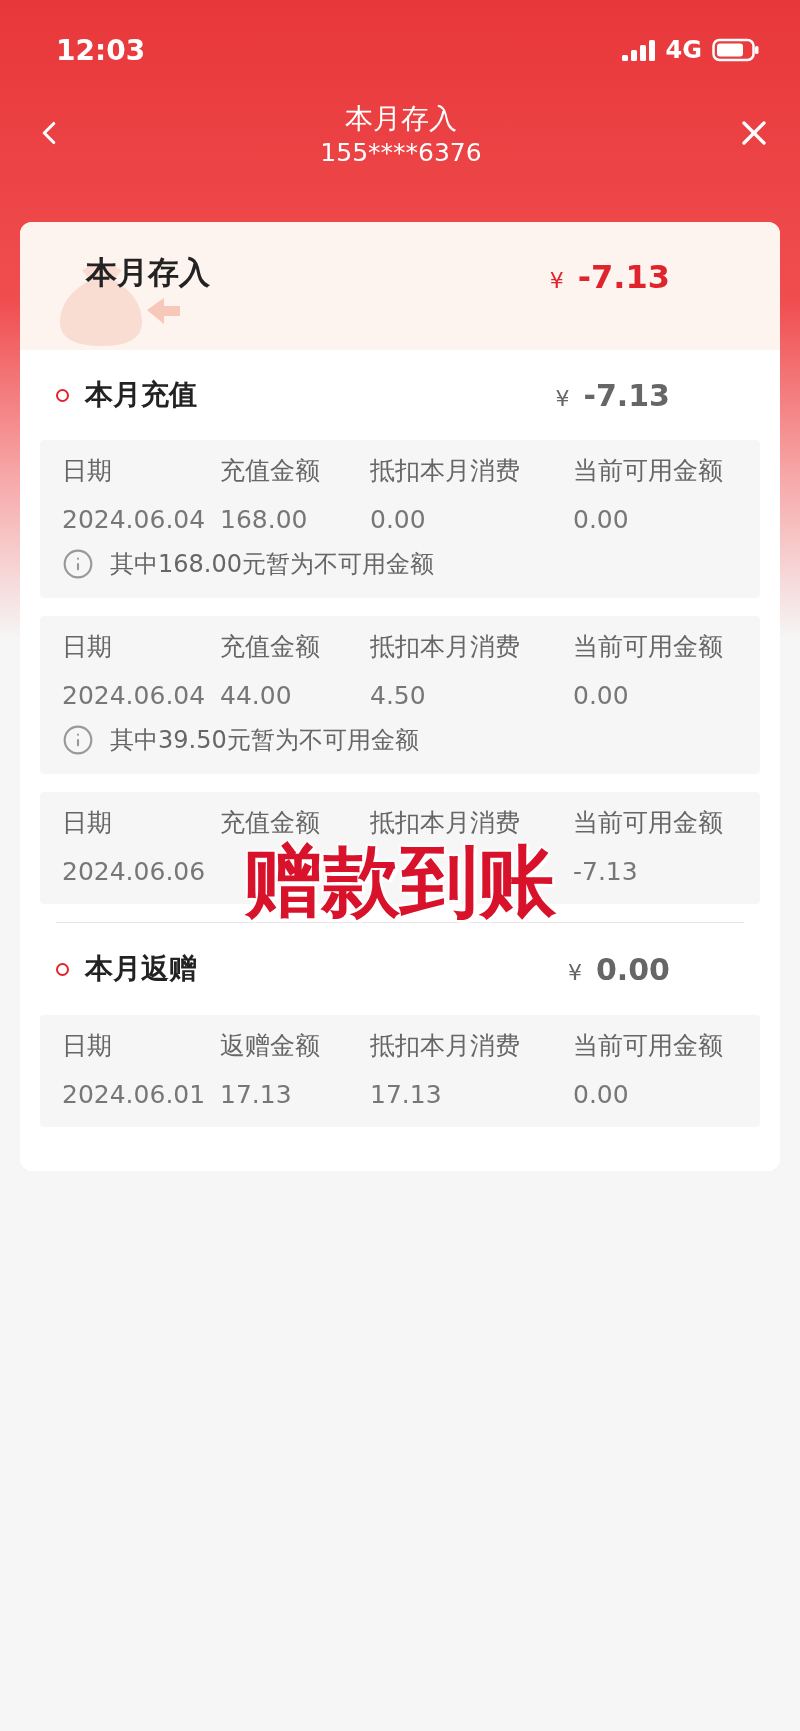 This screenshot has width=800, height=1731. I want to click on phone-number: 155****6376, so click(401, 152).